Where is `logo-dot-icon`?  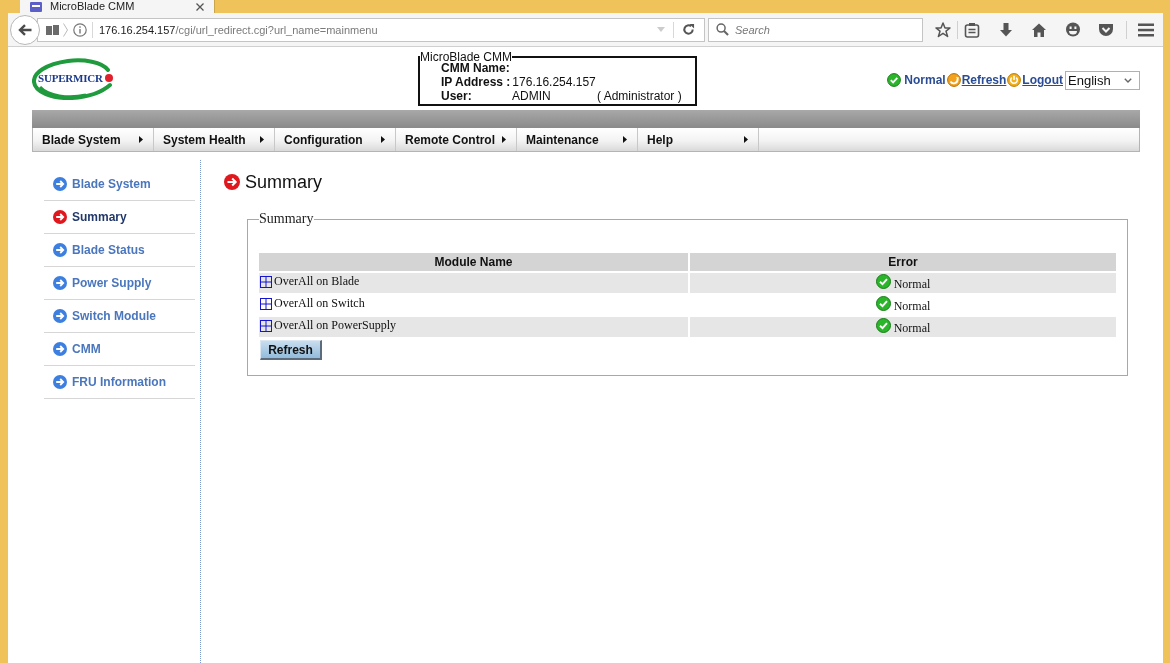
logo-dot-icon is located at coordinates (109, 78).